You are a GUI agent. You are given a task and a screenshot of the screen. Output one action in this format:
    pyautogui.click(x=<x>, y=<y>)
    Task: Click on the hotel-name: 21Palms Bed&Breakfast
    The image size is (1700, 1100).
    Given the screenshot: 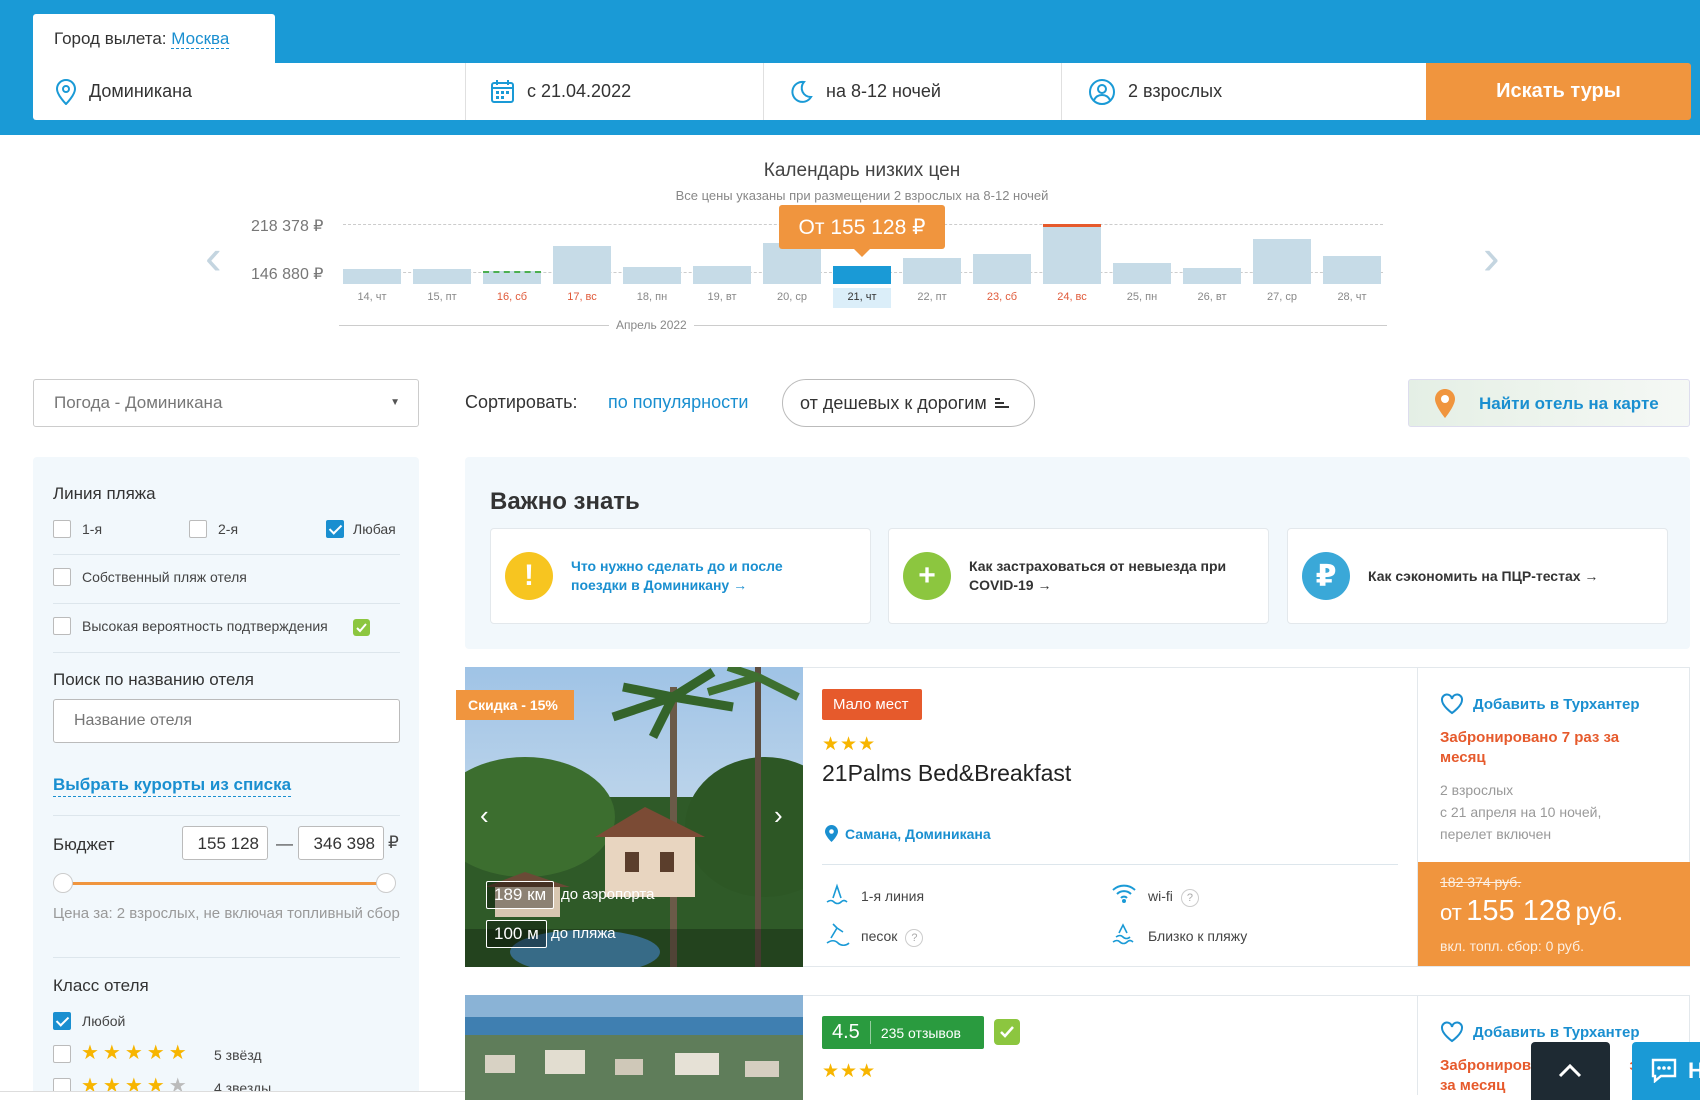 What is the action you would take?
    pyautogui.click(x=946, y=773)
    